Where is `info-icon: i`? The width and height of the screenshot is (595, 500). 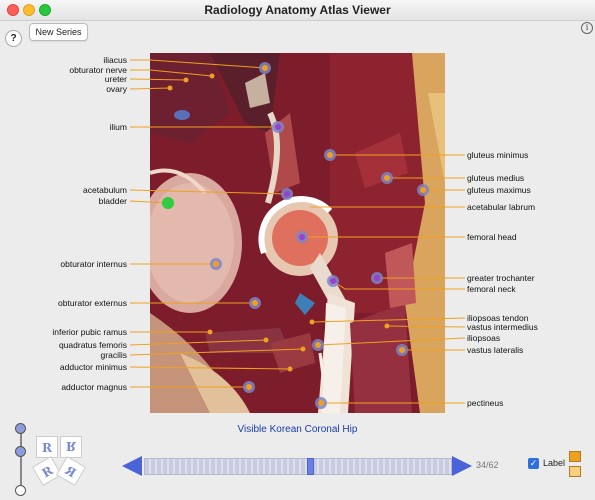 info-icon: i is located at coordinates (587, 28).